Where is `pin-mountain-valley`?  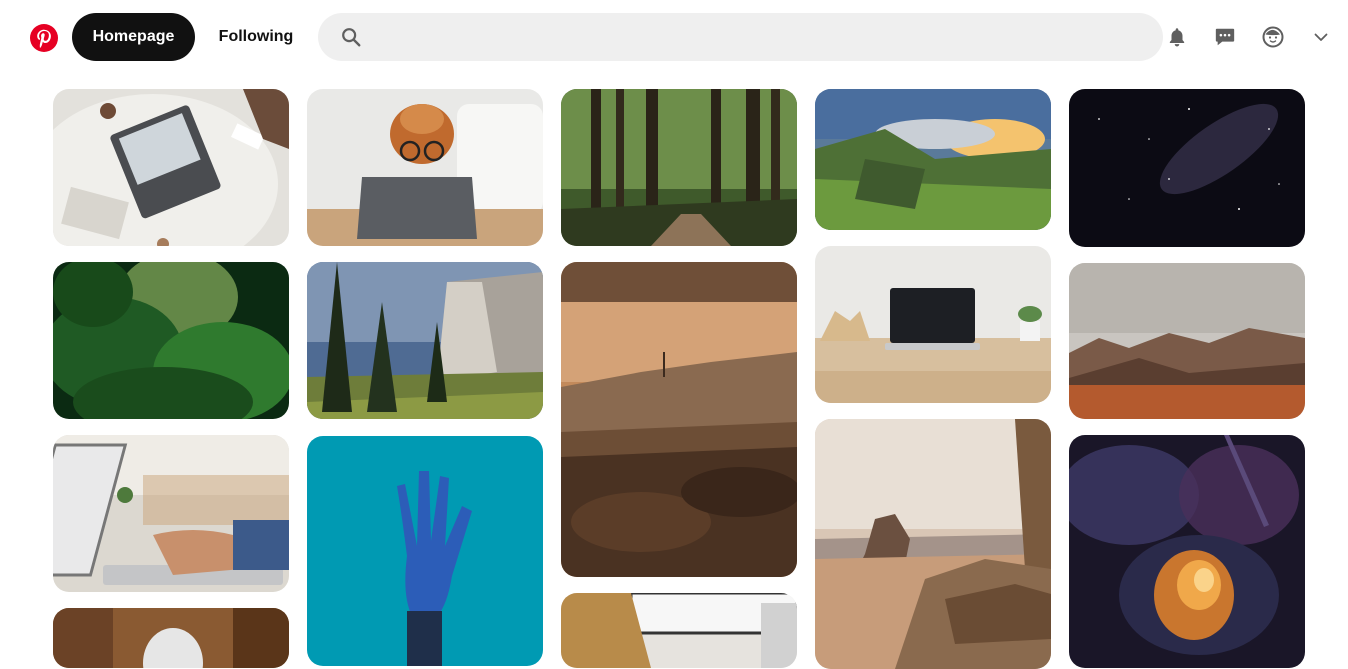
pin-mountain-valley is located at coordinates (933, 159).